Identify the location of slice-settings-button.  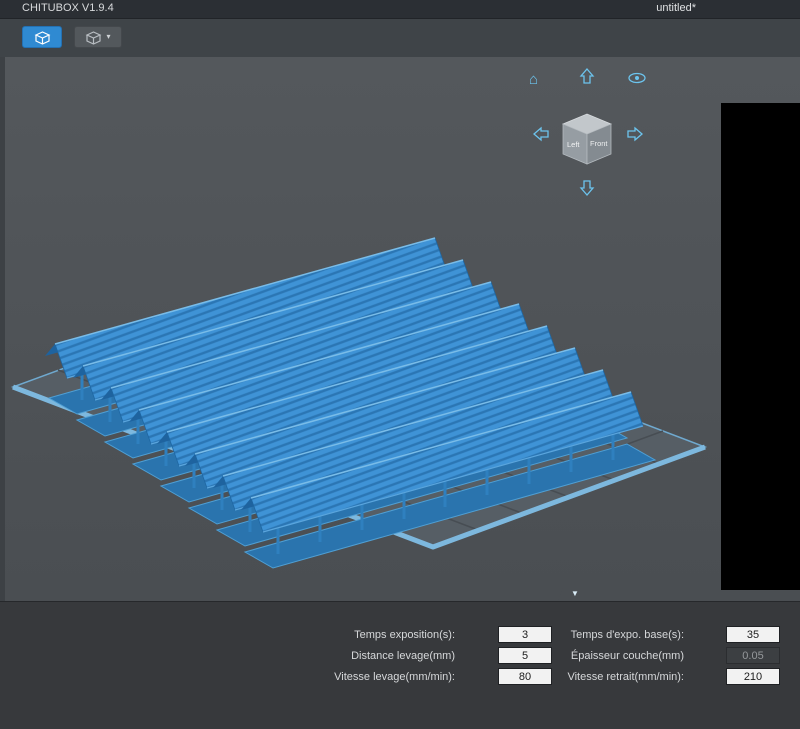
(42, 37).